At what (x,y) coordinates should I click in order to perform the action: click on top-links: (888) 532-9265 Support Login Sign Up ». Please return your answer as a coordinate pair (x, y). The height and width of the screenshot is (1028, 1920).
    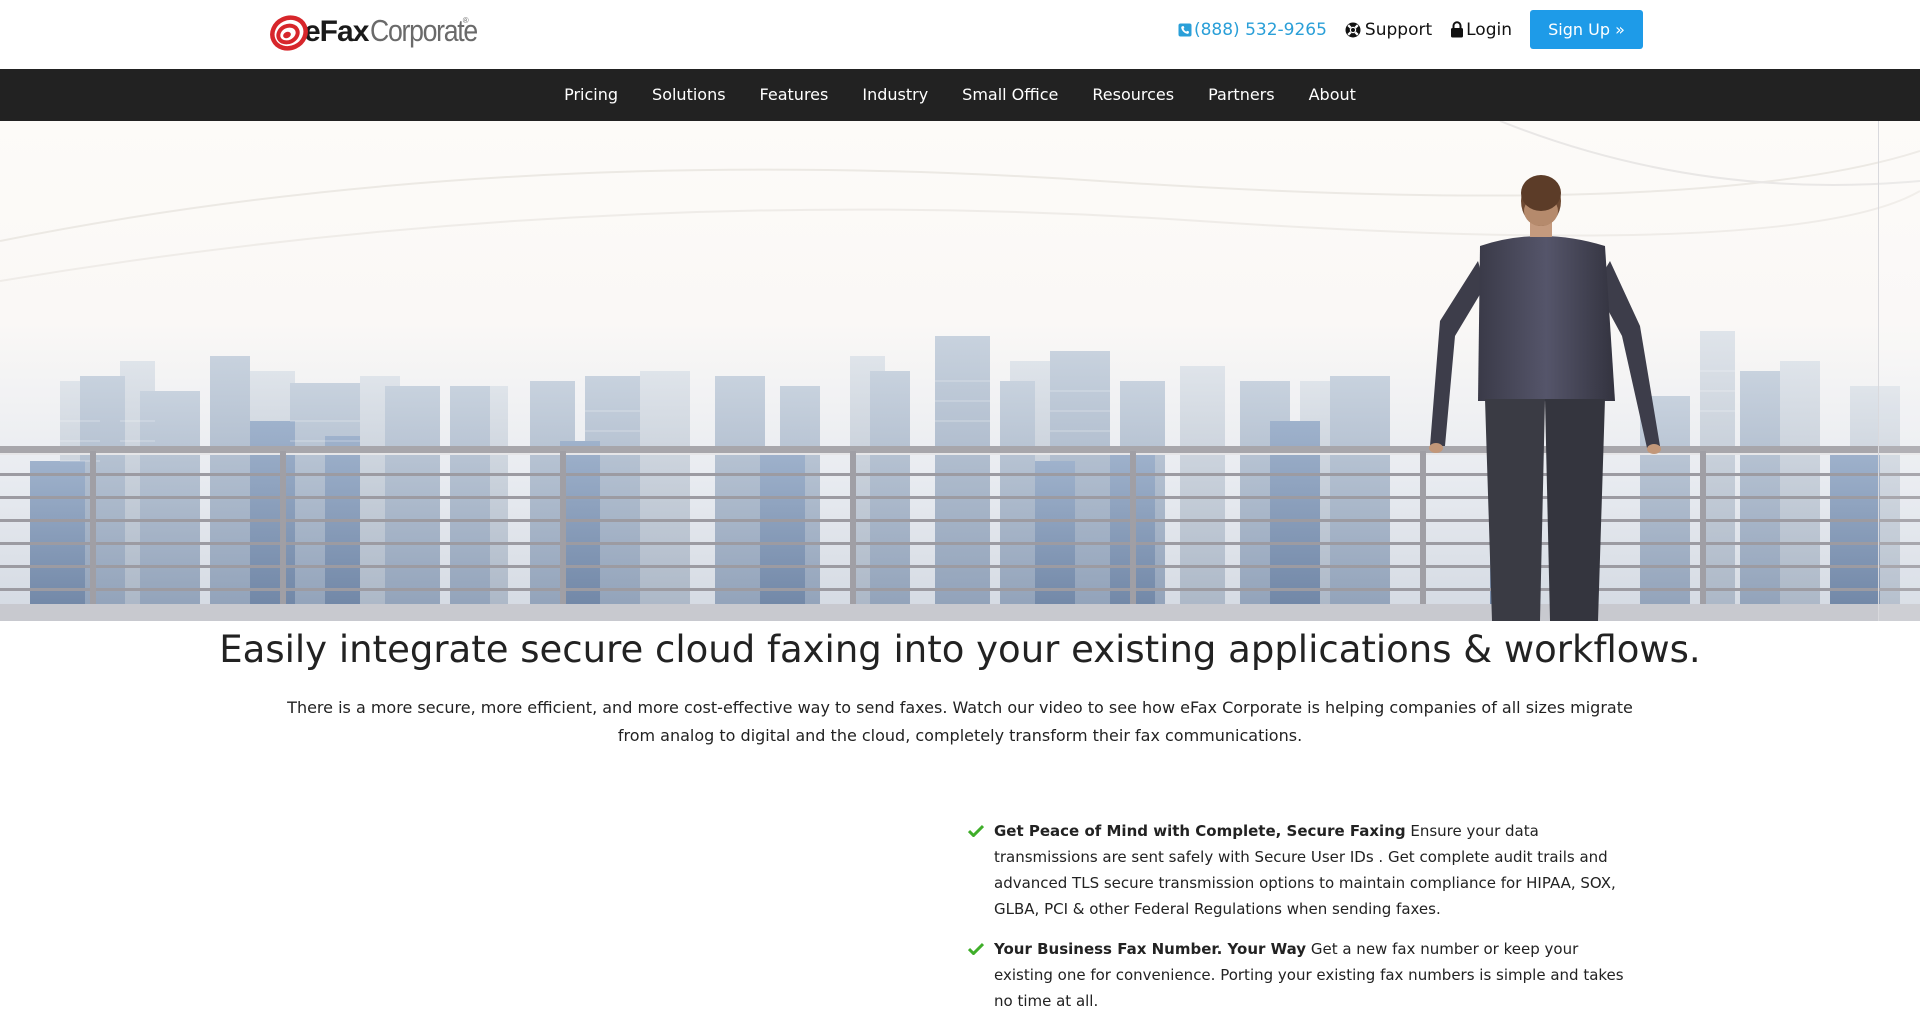
    Looking at the image, I should click on (1410, 29).